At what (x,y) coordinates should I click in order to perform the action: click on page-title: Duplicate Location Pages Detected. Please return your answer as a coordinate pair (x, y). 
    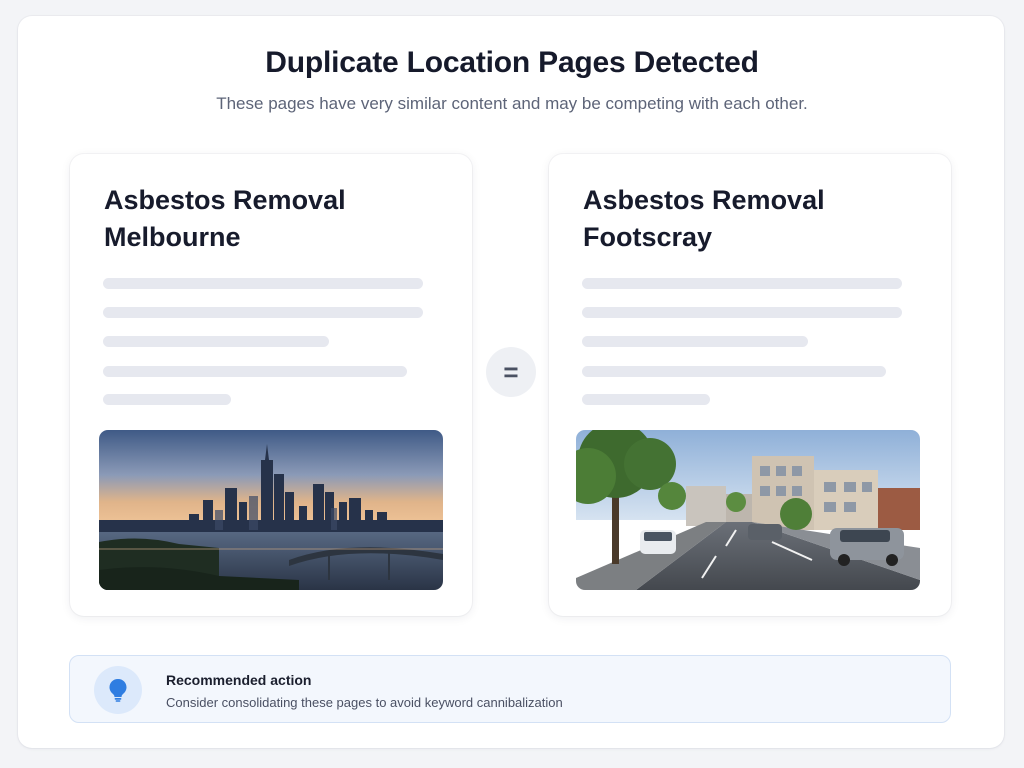
    Looking at the image, I should click on (512, 62).